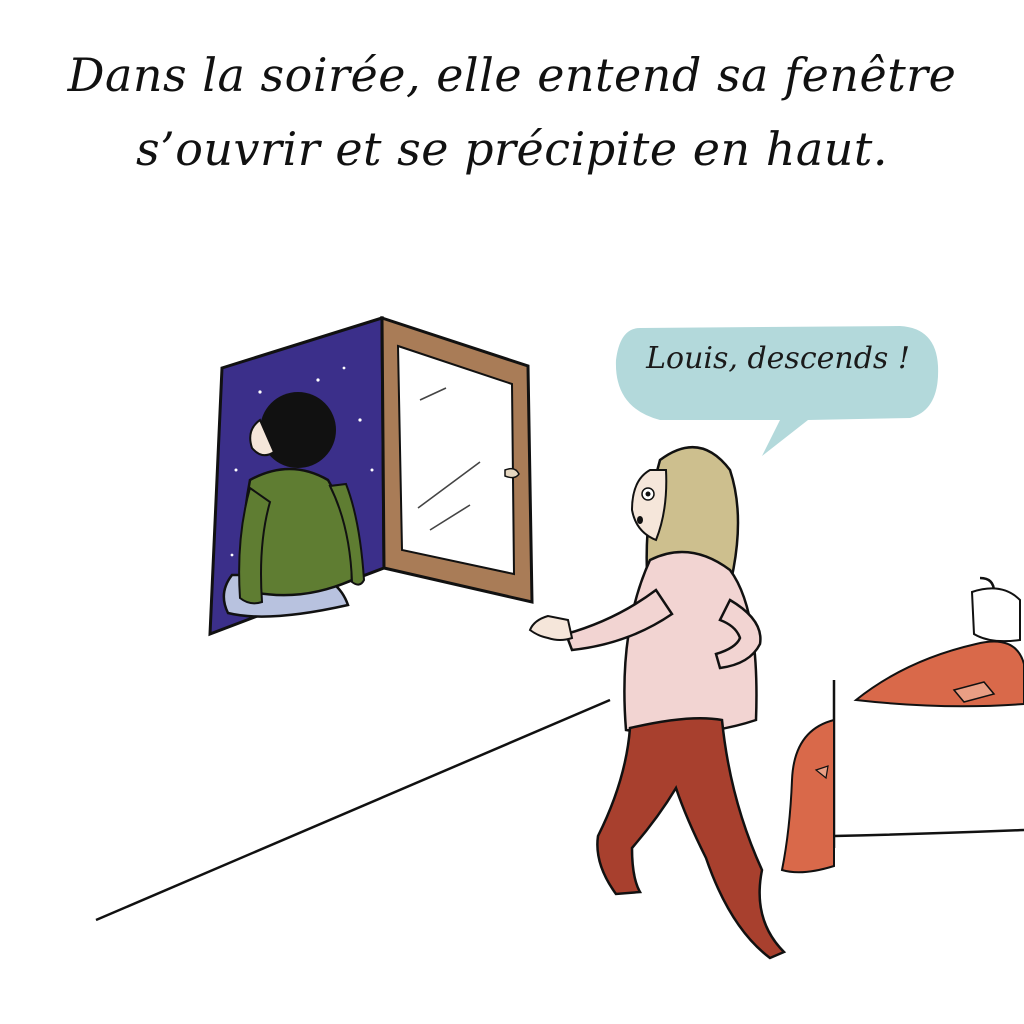 The width and height of the screenshot is (1024, 1024). What do you see at coordinates (353, 810) in the screenshot?
I see `floor-line` at bounding box center [353, 810].